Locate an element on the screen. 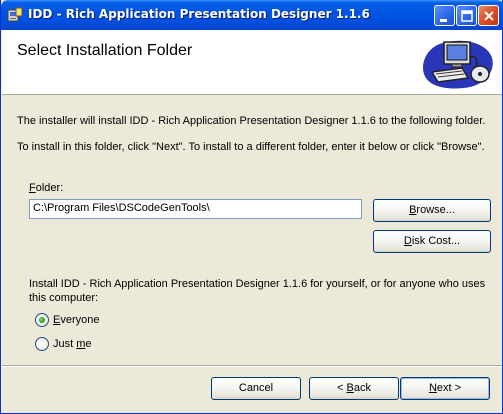  installer-app-icon is located at coordinates (15, 14).